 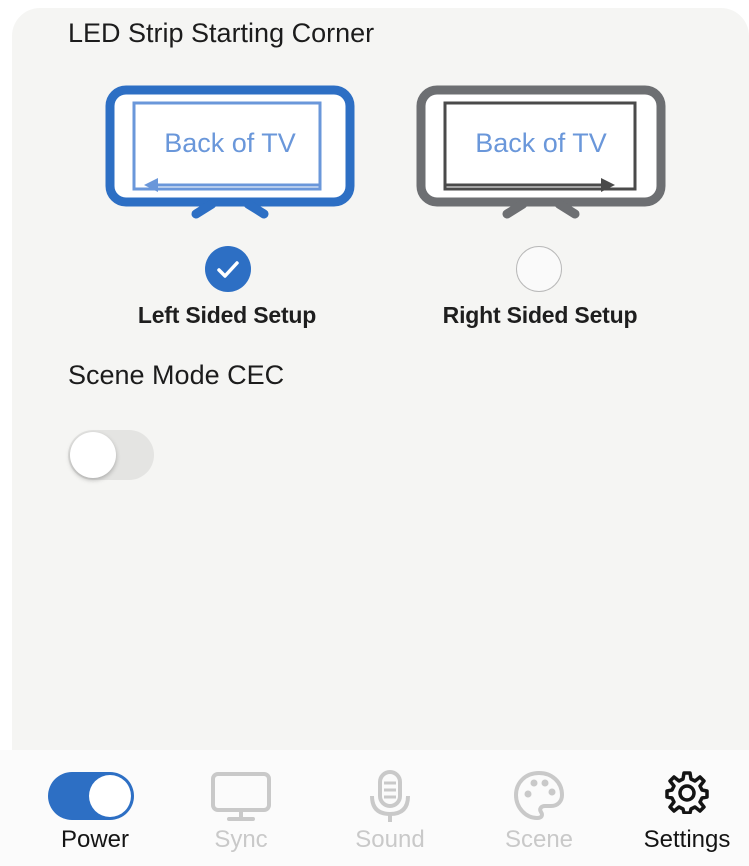 I want to click on tab-settings: Settings, so click(x=683, y=808).